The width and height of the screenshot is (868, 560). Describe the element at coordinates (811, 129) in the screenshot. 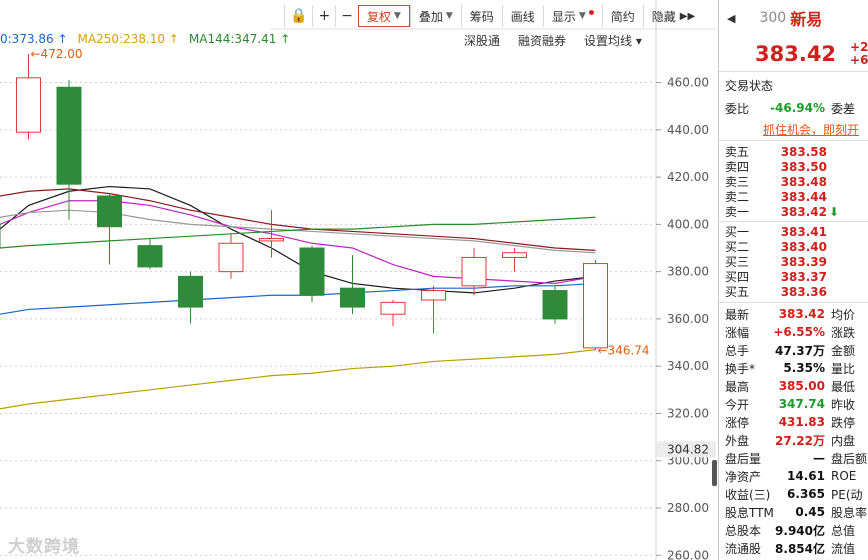

I see `promo-text: 抓住机会，即刻开` at that location.